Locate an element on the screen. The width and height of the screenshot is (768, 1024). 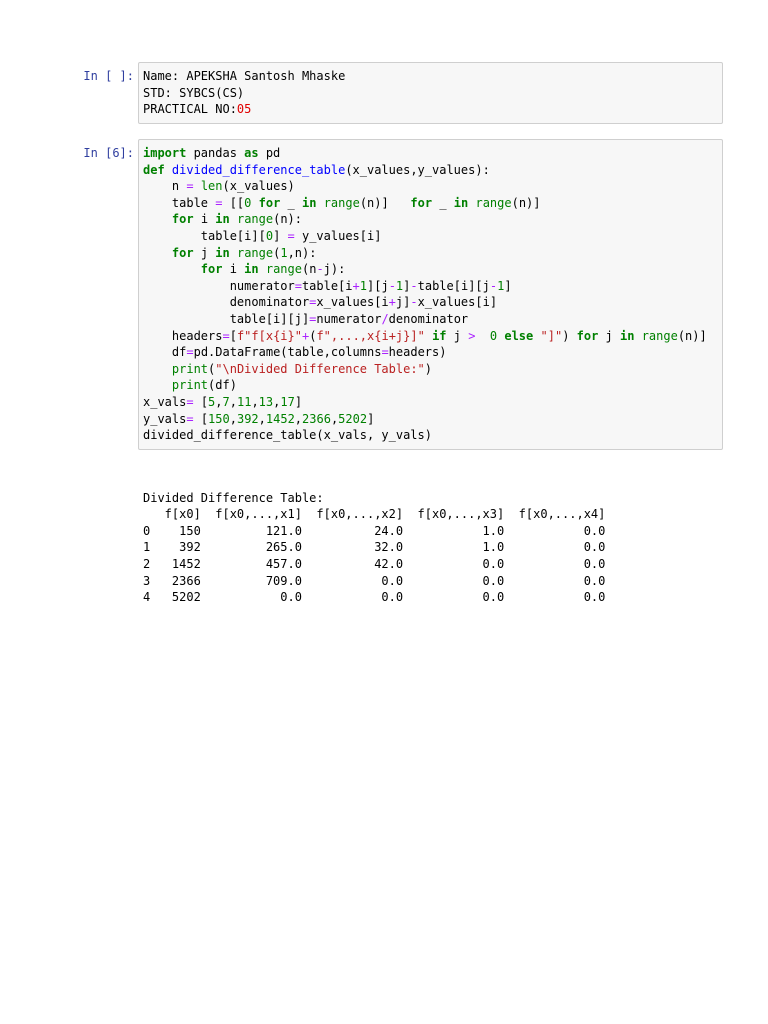
code-token: / is located at coordinates (385, 318).